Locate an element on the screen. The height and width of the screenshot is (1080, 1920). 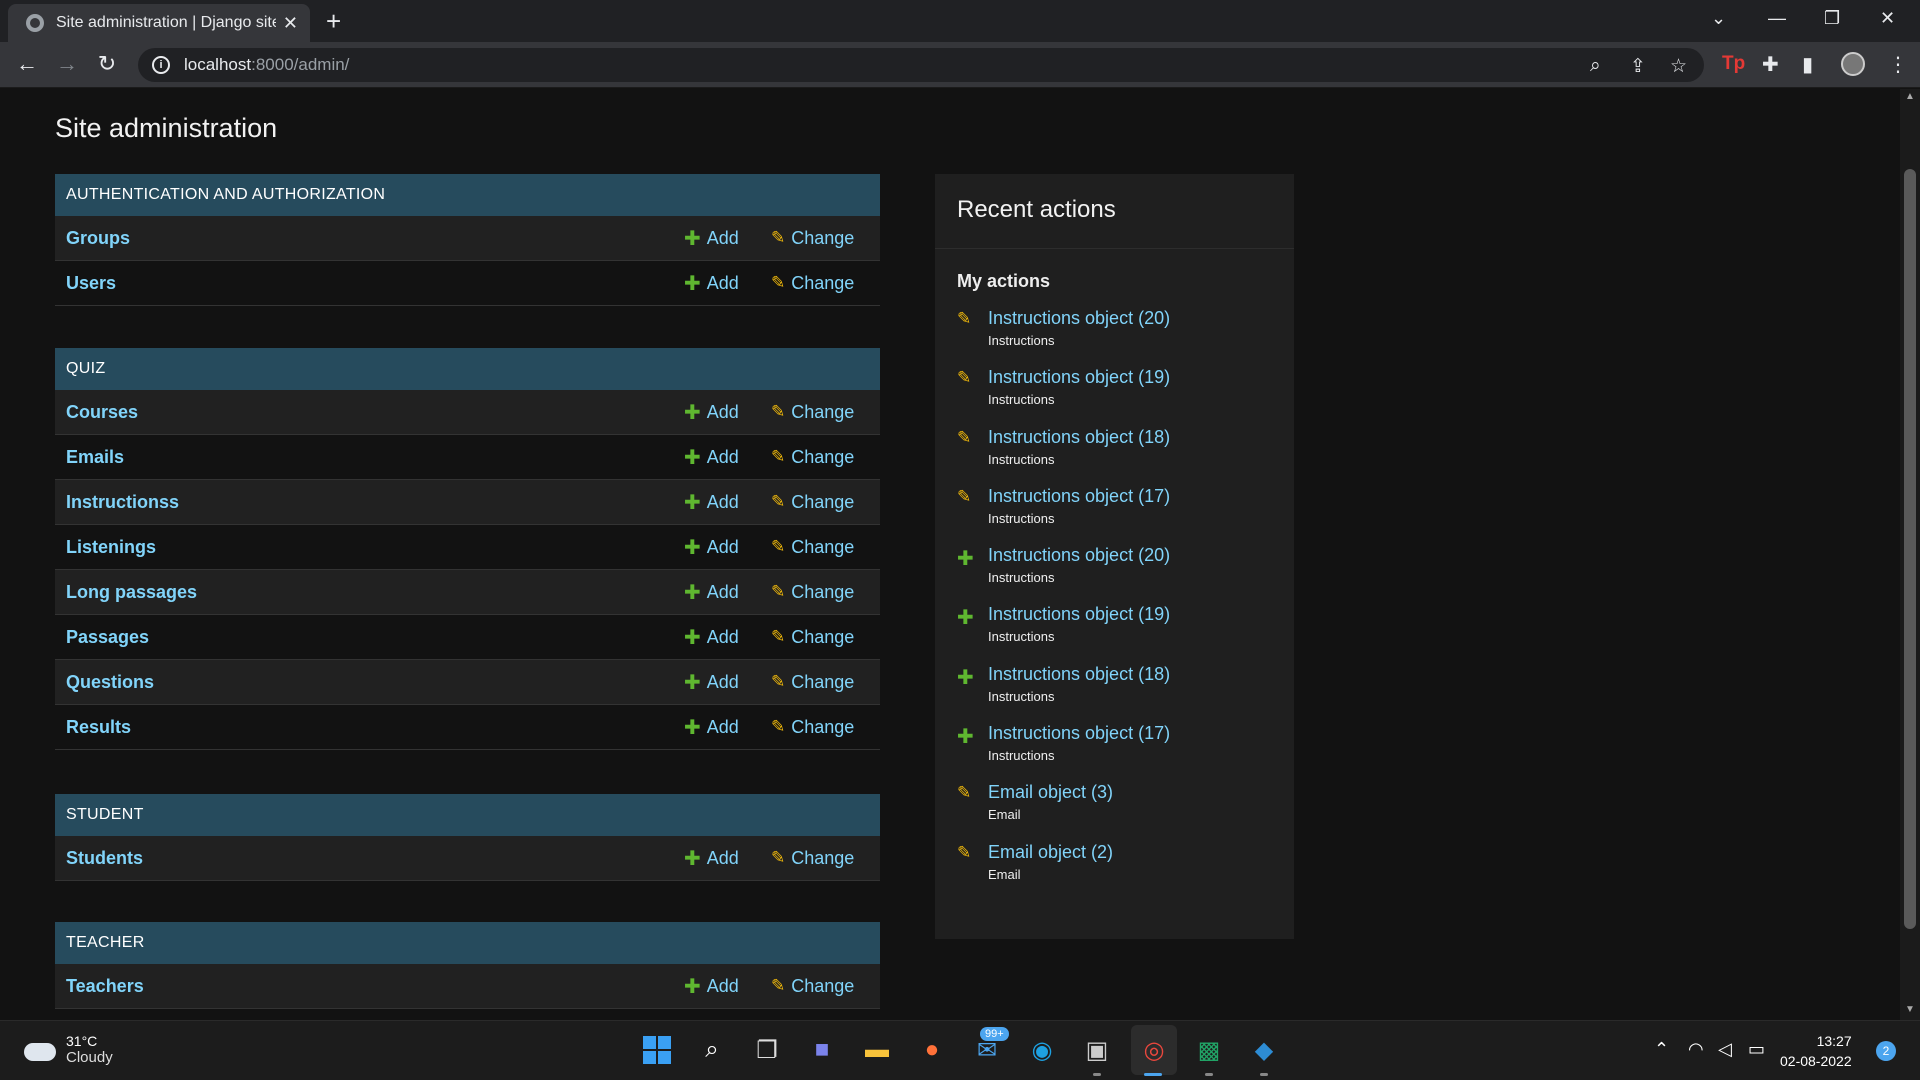
start-button is located at coordinates (657, 1050).